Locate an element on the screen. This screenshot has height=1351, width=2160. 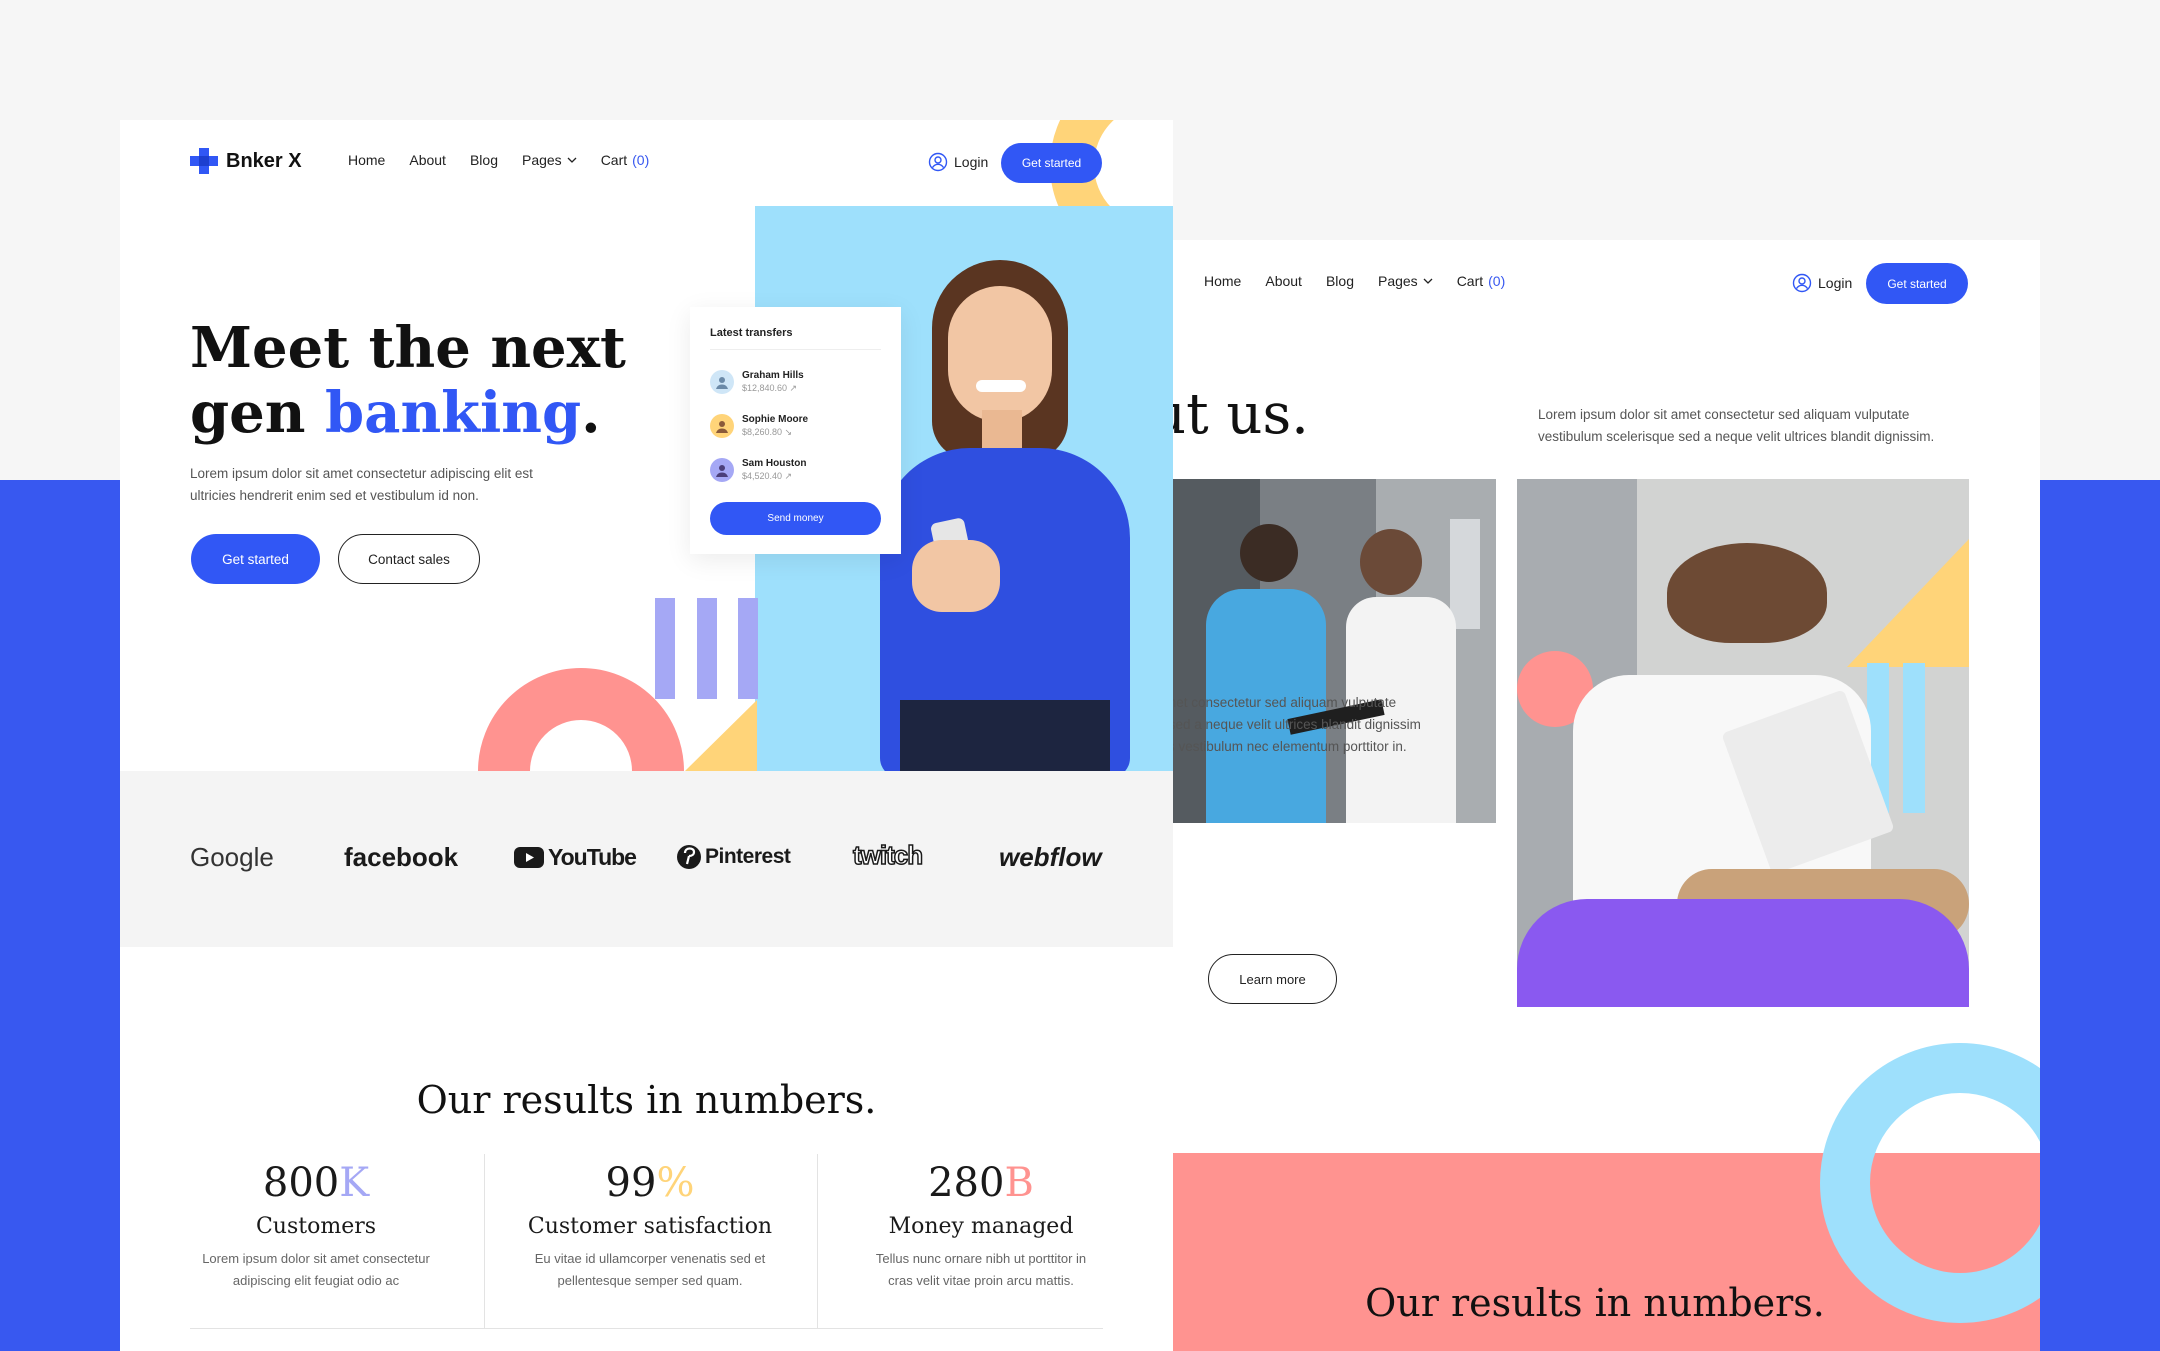
stat-customers-number: 800K is located at coordinates (316, 1183).